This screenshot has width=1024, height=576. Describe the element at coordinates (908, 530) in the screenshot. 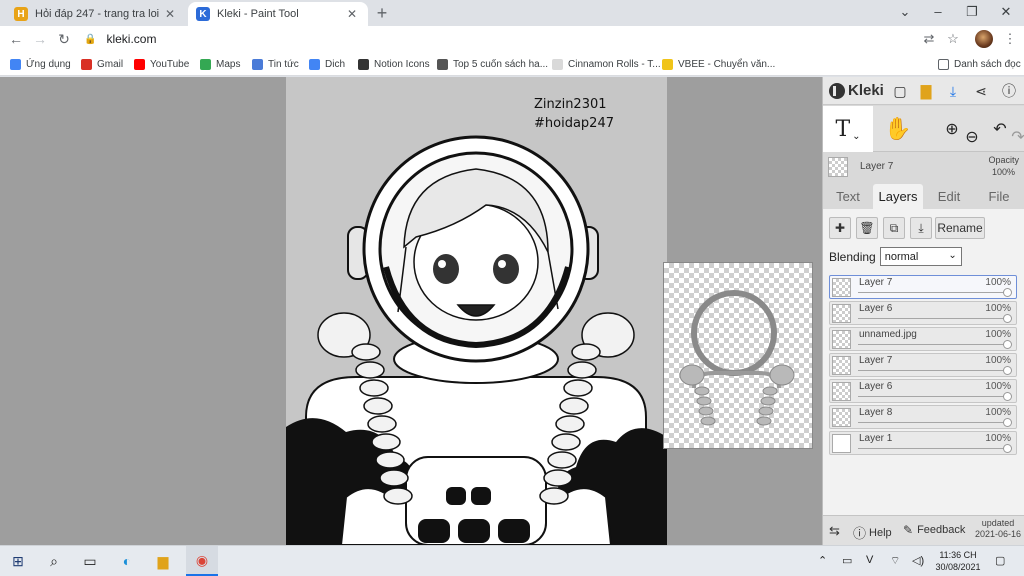

I see `feedback-icon: ✎` at that location.